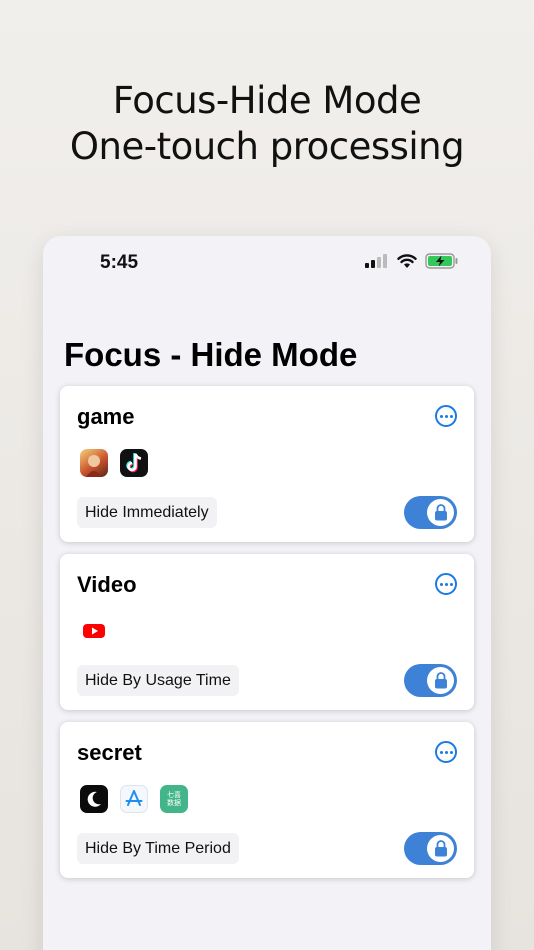 This screenshot has height=950, width=534. Describe the element at coordinates (267, 464) in the screenshot. I see `mode-card-game: game Hide Immediately` at that location.